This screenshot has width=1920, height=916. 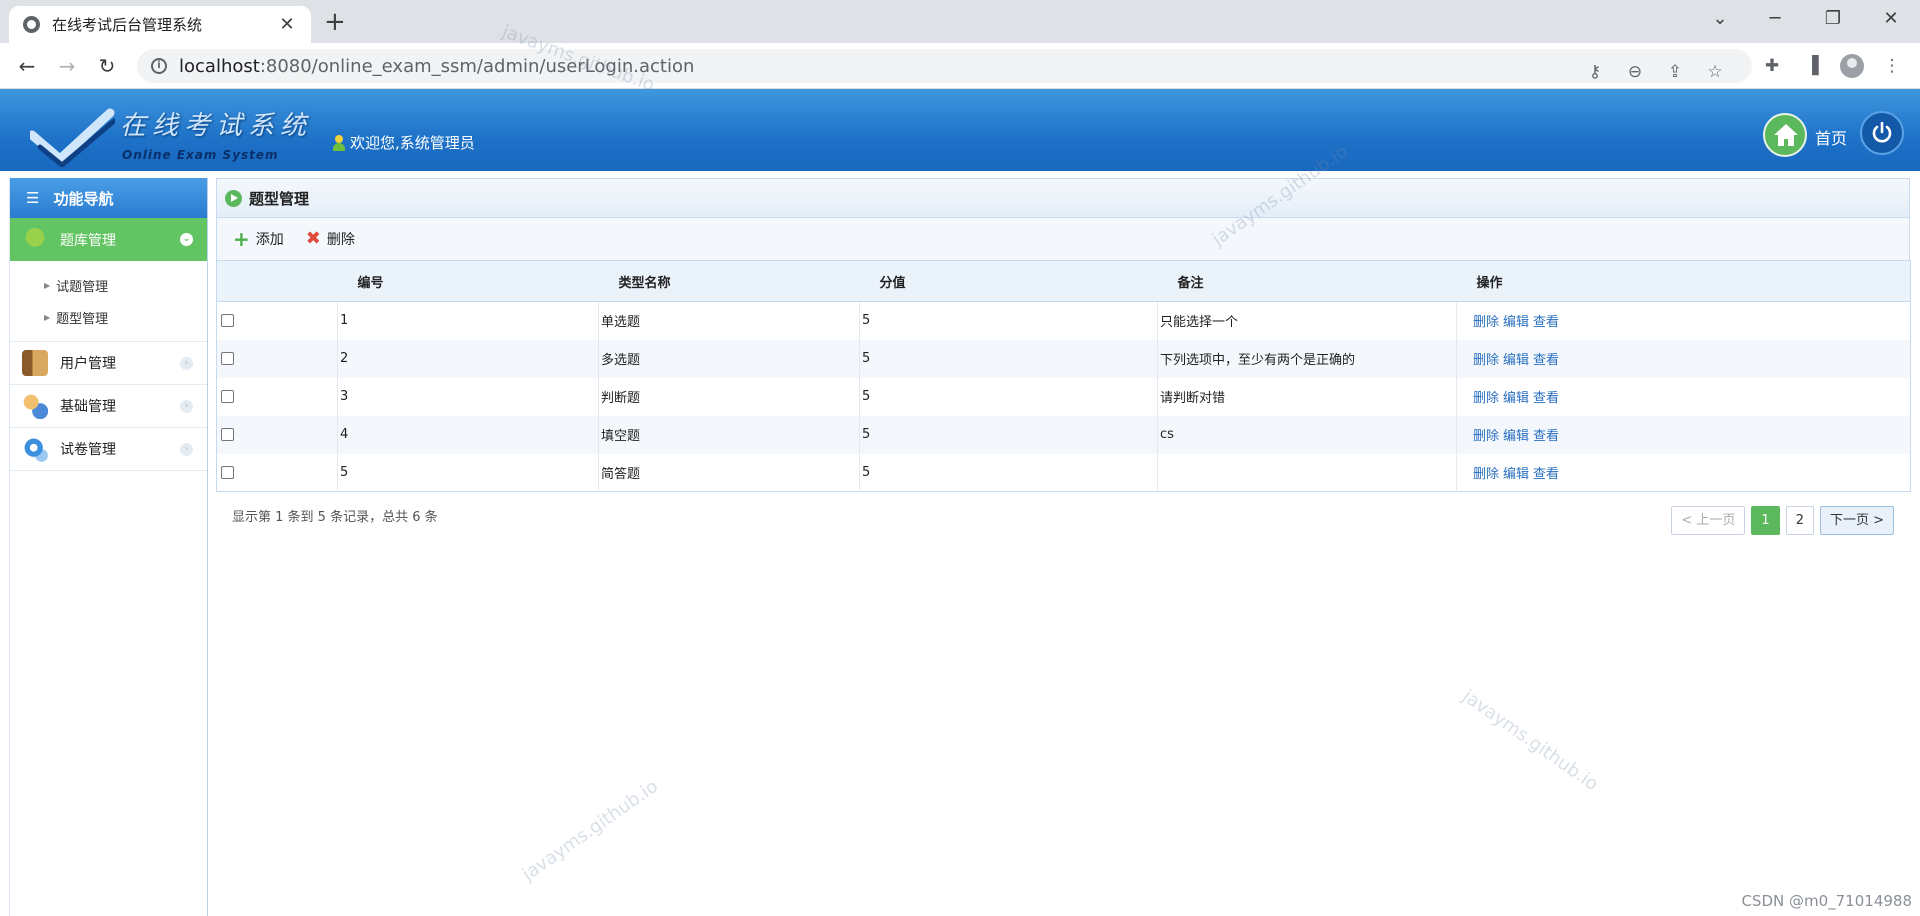 I want to click on extensions-icon: ✚, so click(x=1772, y=66).